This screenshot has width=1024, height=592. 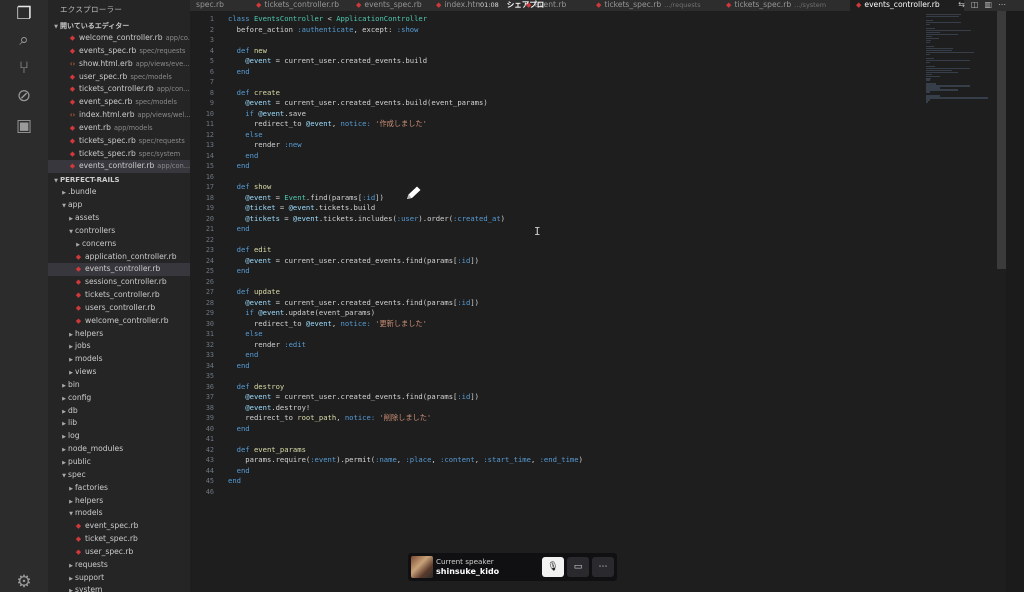 I want to click on tree-folder: ▶ assets, so click(x=119, y=218).